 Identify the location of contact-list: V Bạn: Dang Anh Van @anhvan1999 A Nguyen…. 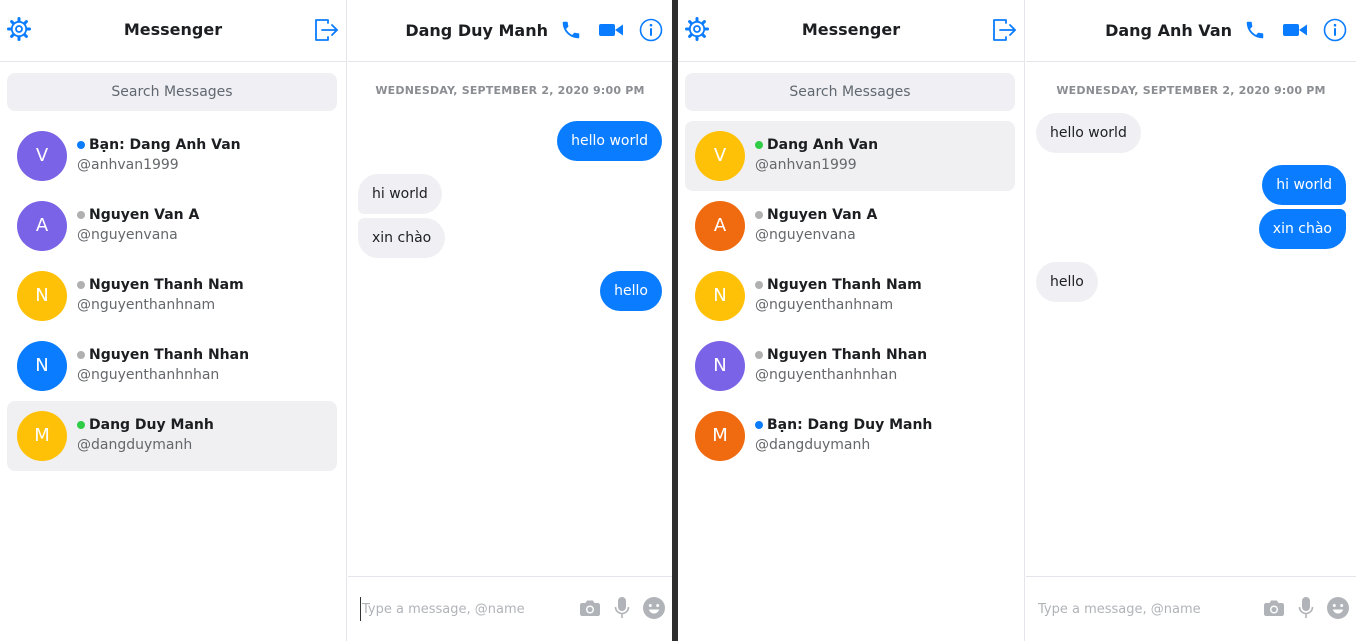
(172, 296).